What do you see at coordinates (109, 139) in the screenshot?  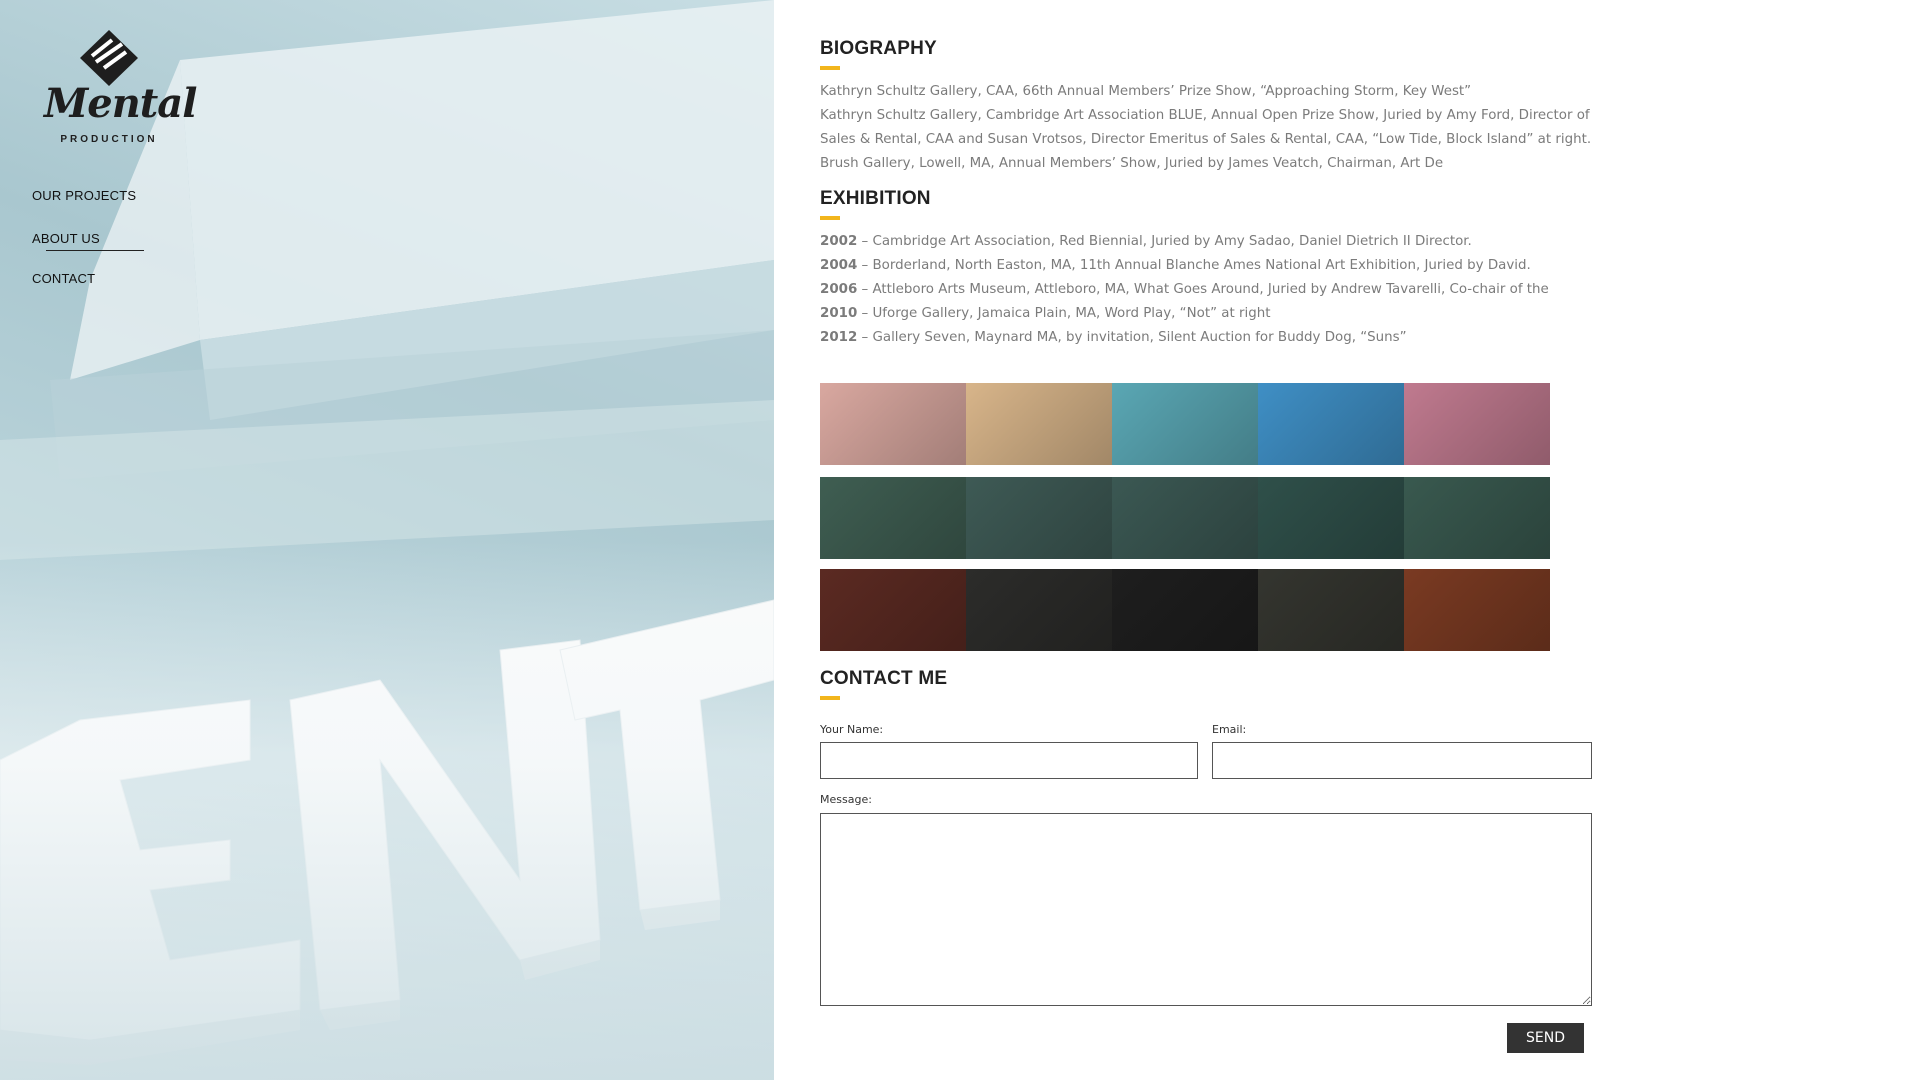 I see `logo-tagline: PRODUCTION` at bounding box center [109, 139].